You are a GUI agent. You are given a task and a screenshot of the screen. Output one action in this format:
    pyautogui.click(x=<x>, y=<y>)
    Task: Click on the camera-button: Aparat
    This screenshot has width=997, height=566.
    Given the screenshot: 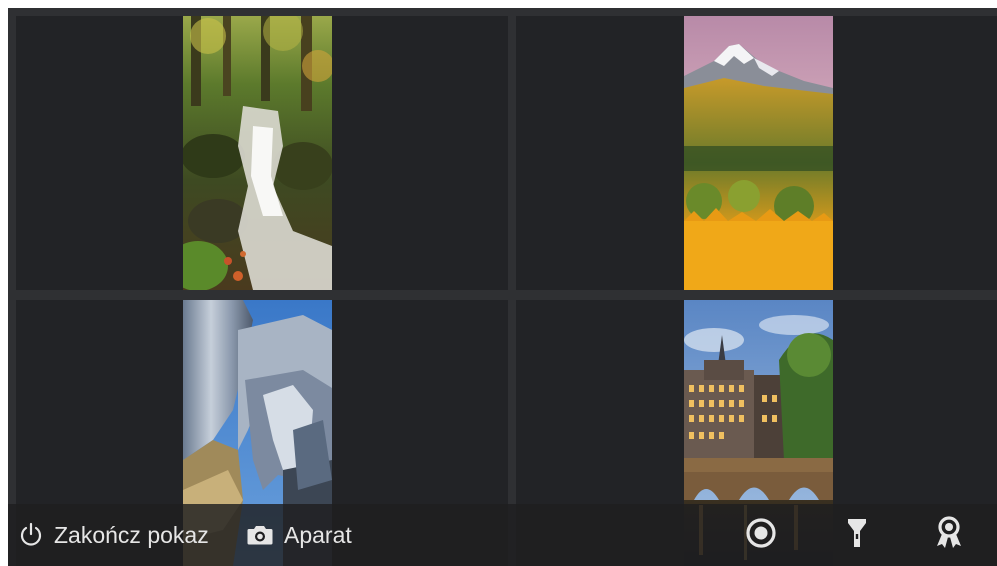 What is the action you would take?
    pyautogui.click(x=299, y=535)
    